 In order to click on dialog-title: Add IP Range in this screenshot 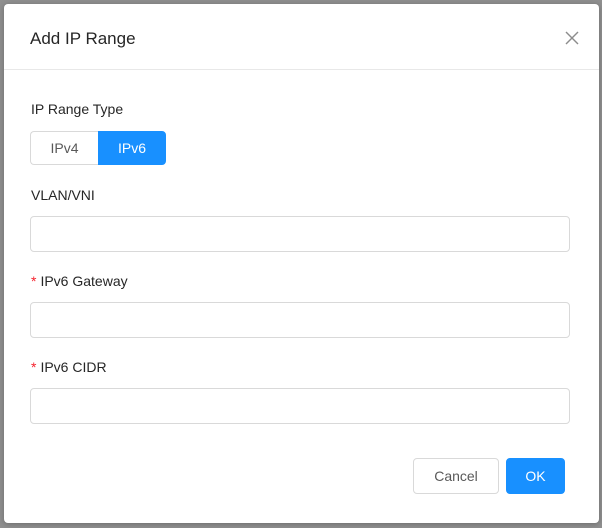, I will do `click(83, 38)`.